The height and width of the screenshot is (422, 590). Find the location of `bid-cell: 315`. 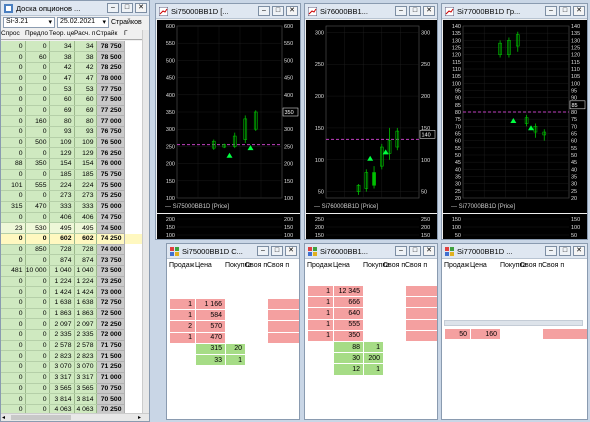

bid-cell: 315 is located at coordinates (13, 207).